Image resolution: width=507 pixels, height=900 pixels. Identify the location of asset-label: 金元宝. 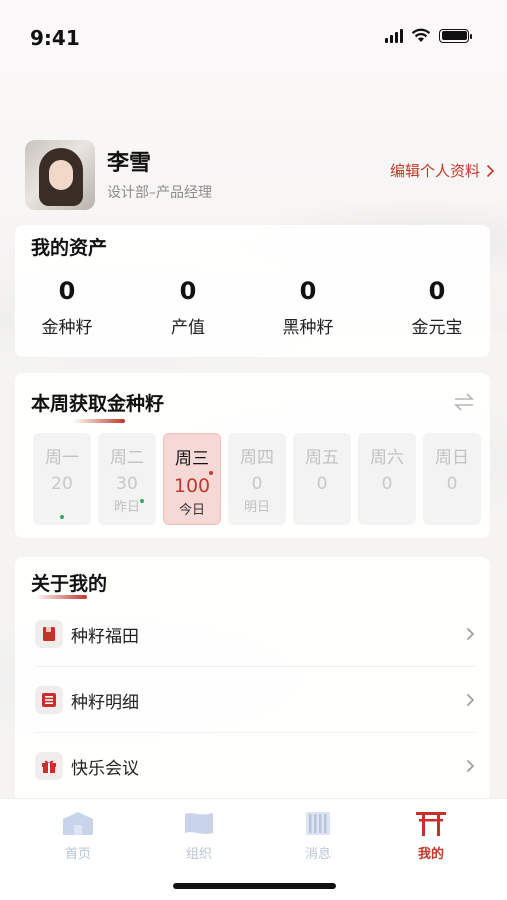
(437, 328).